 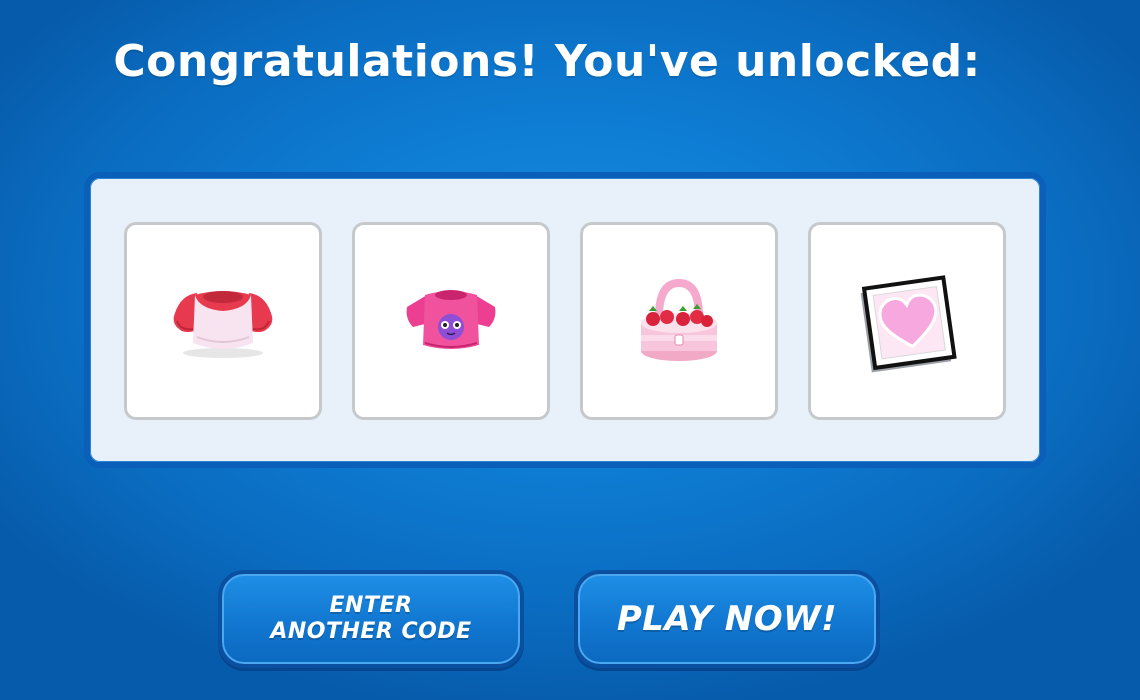 What do you see at coordinates (908, 324) in the screenshot?
I see `heart-picture-icon` at bounding box center [908, 324].